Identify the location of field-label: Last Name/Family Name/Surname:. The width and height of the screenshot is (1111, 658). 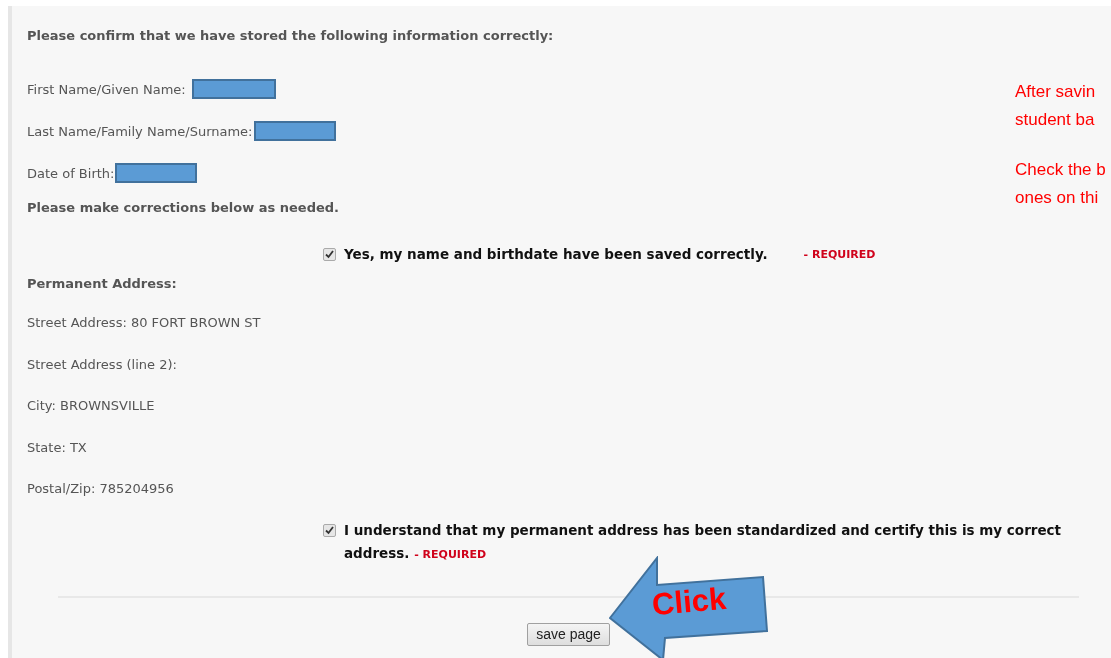
(140, 131).